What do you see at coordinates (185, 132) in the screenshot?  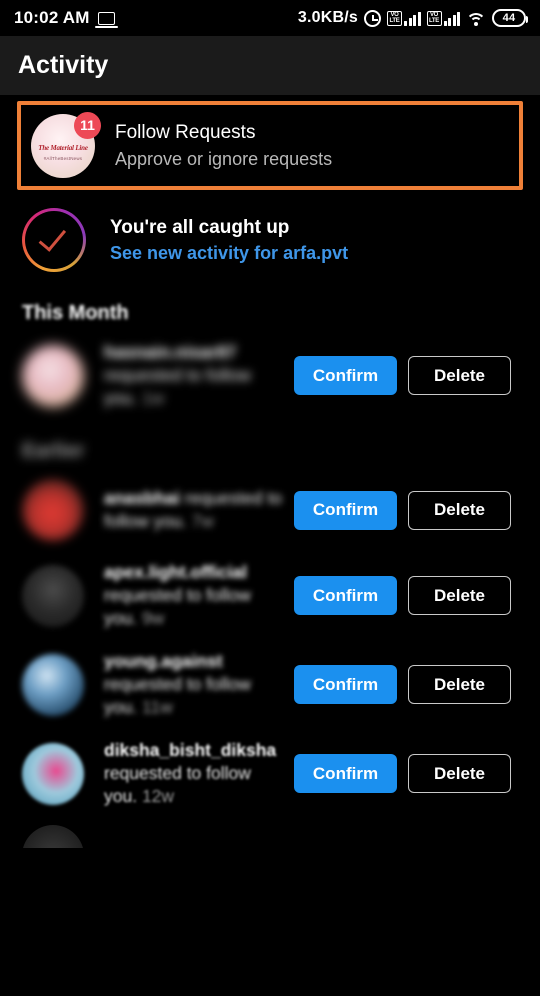 I see `follow-requests-title: Follow Requests` at bounding box center [185, 132].